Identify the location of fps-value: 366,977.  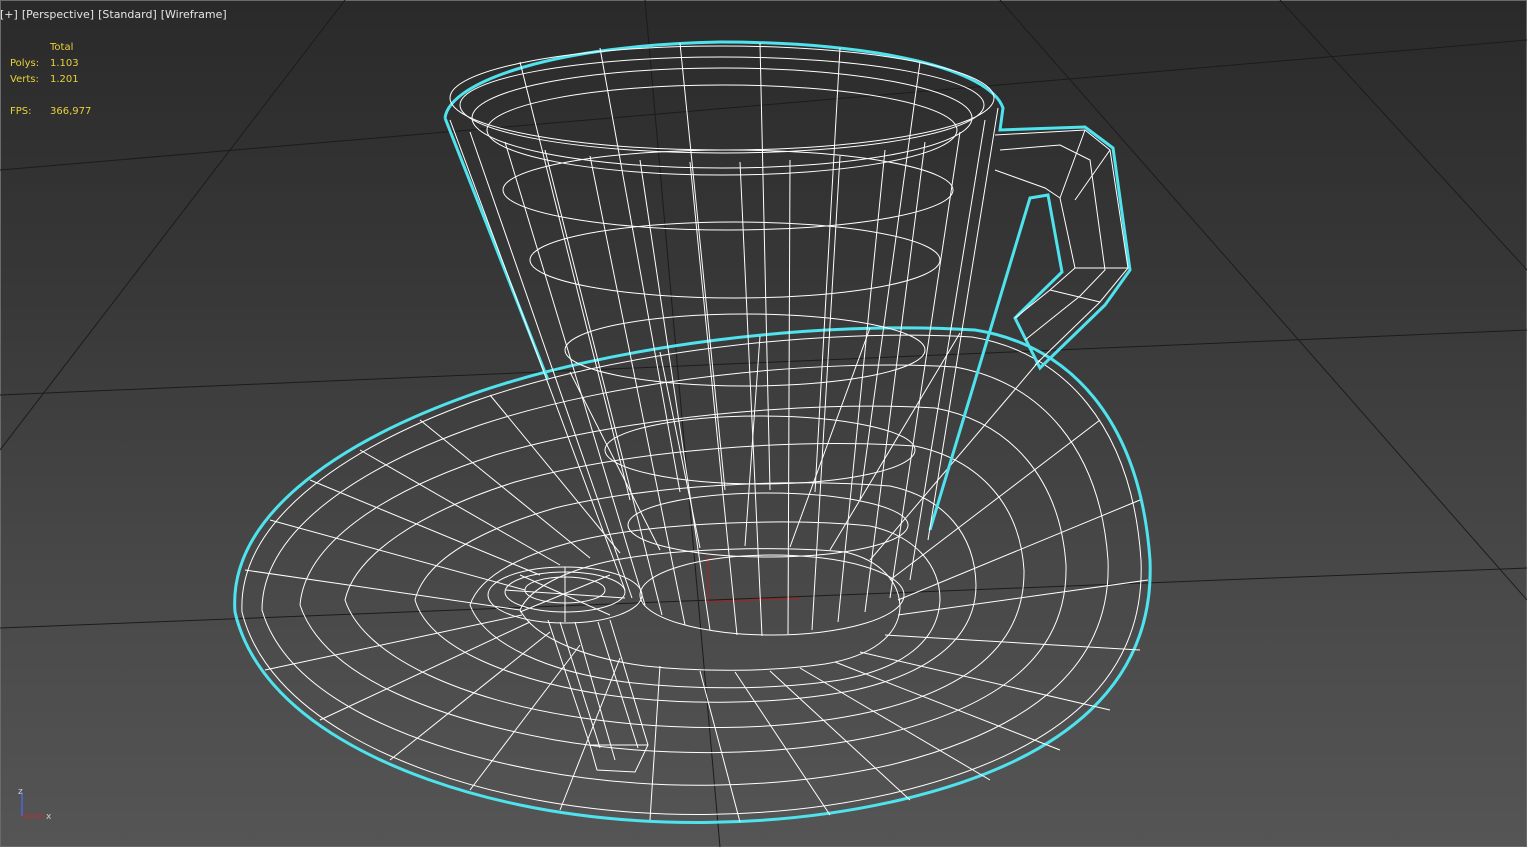
(71, 111).